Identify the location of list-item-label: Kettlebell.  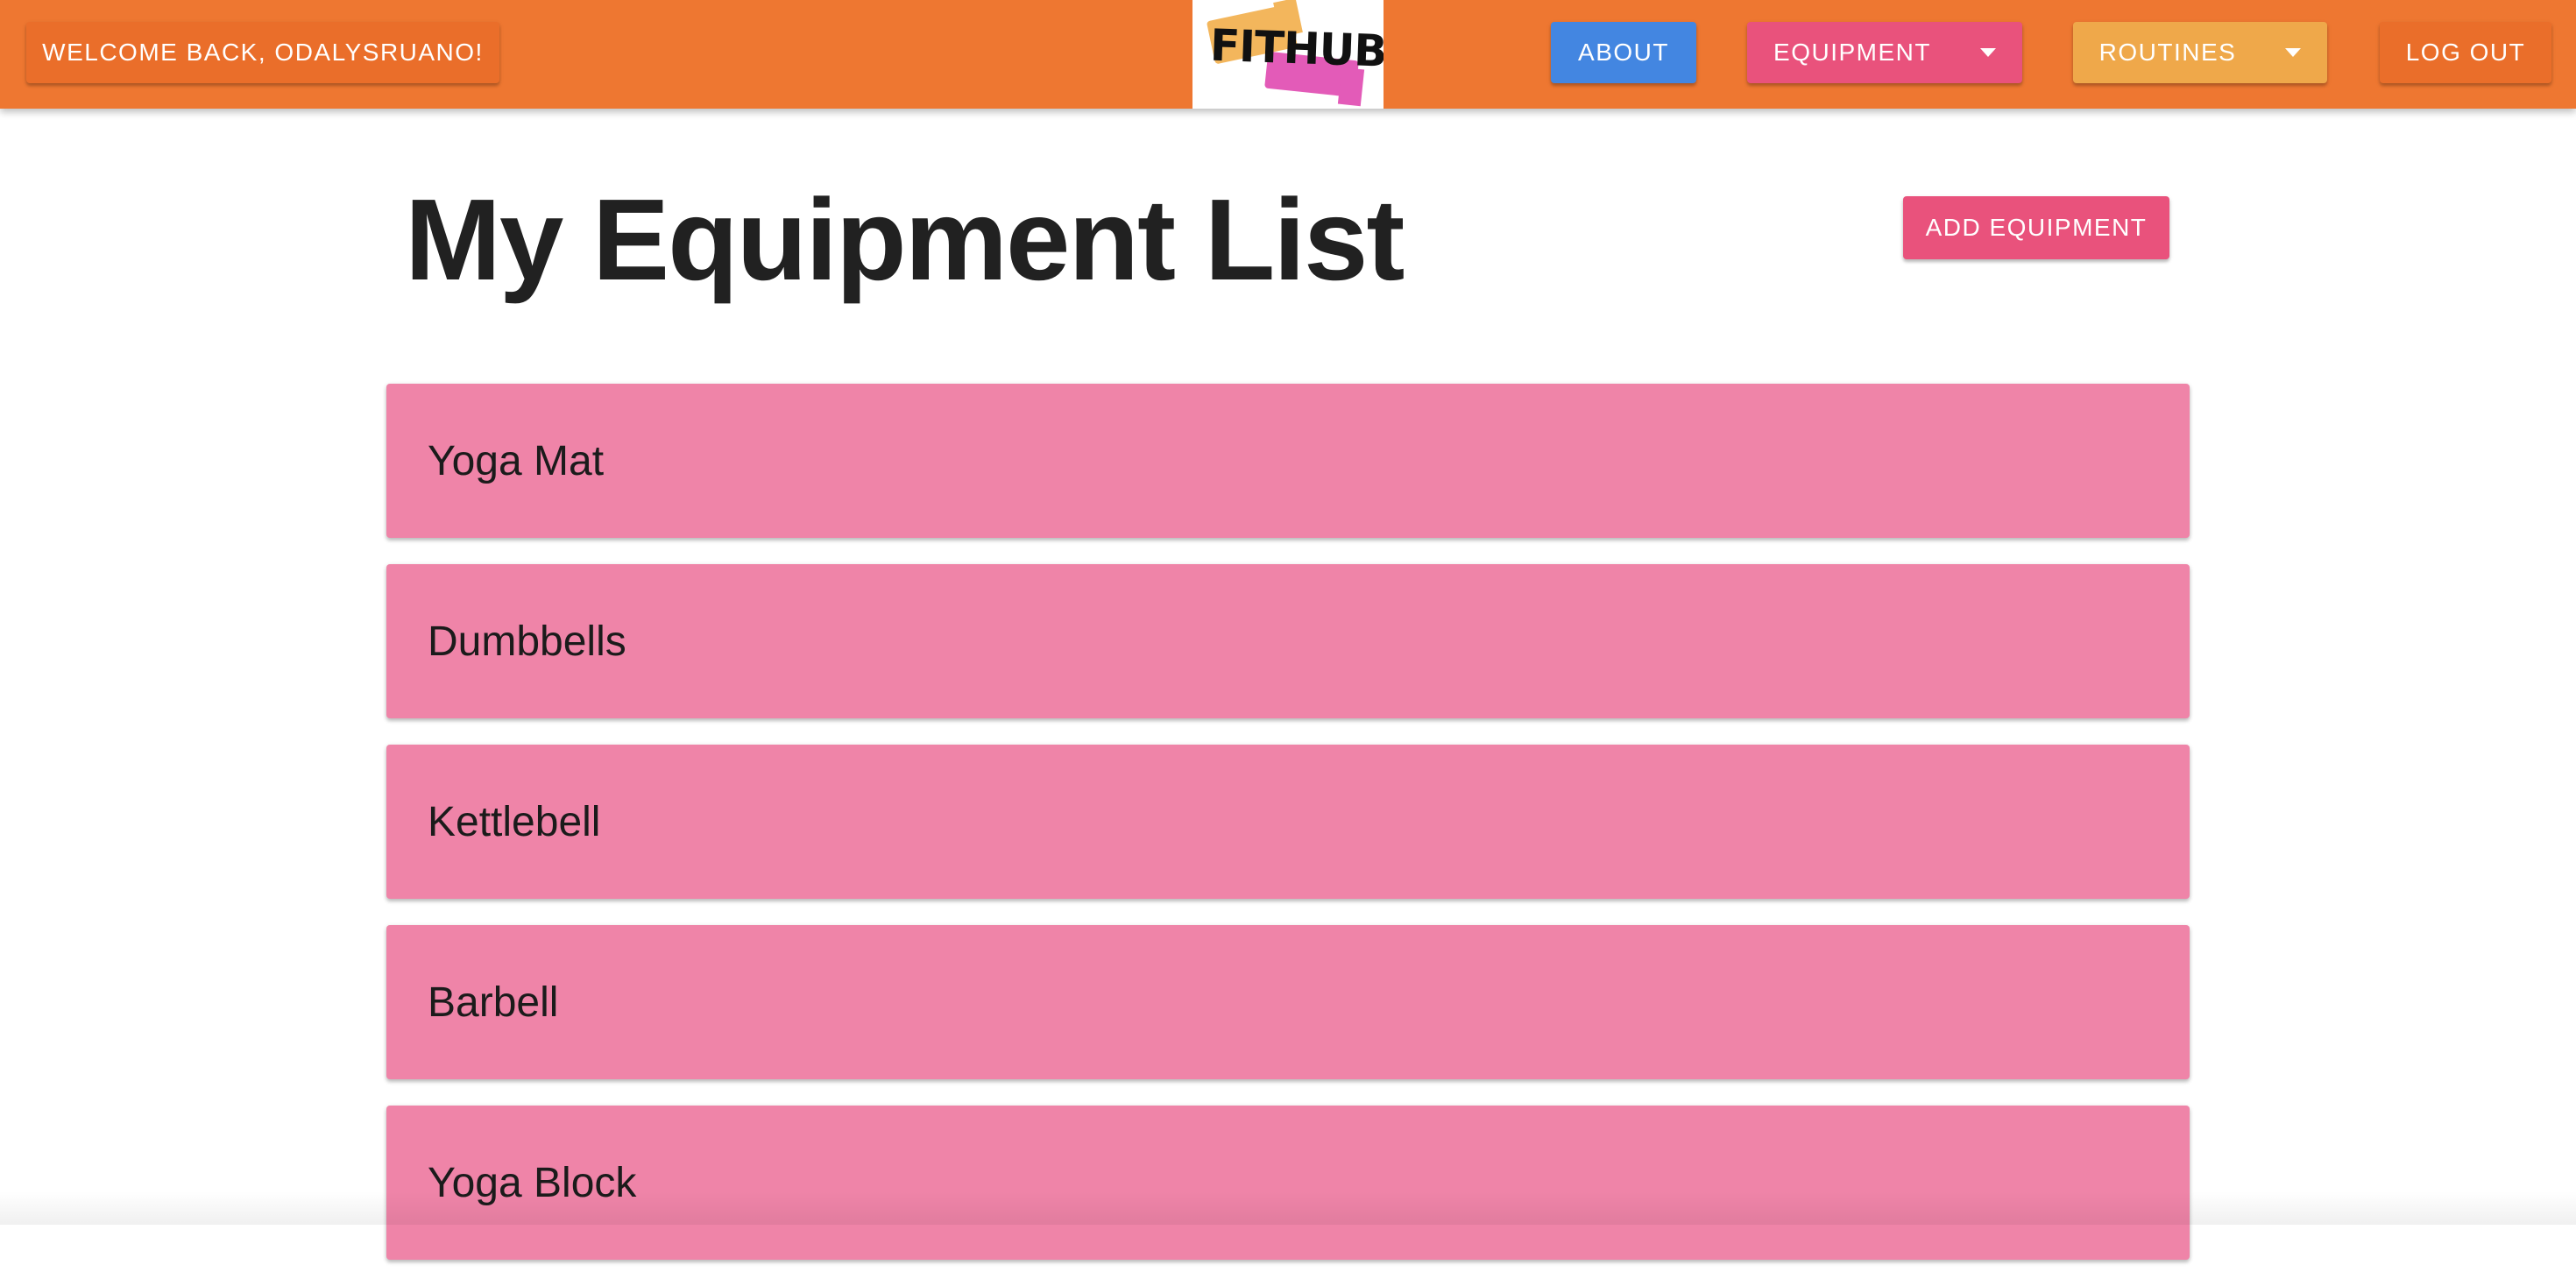
(514, 821).